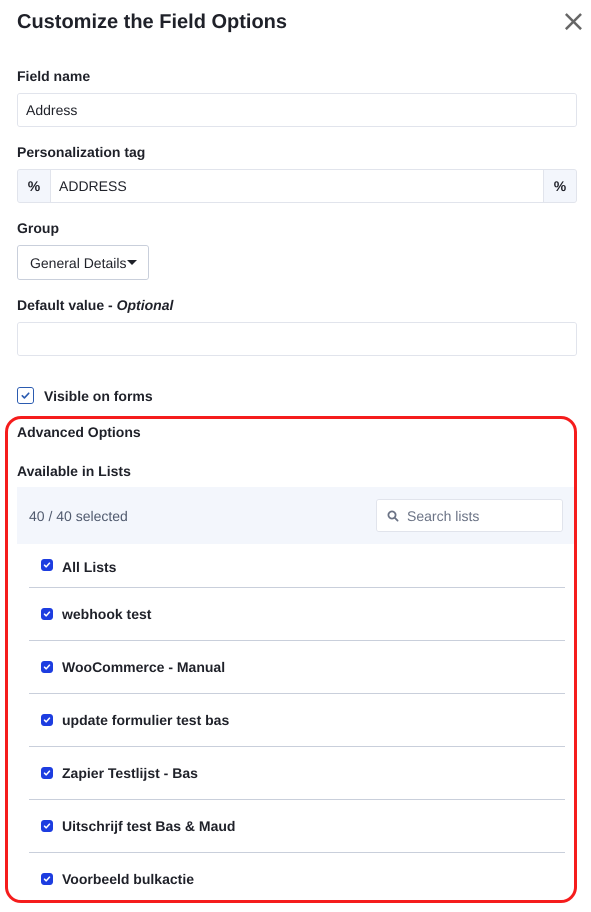 The height and width of the screenshot is (912, 591). I want to click on dialog-title: Customize the Field Options, so click(152, 22).